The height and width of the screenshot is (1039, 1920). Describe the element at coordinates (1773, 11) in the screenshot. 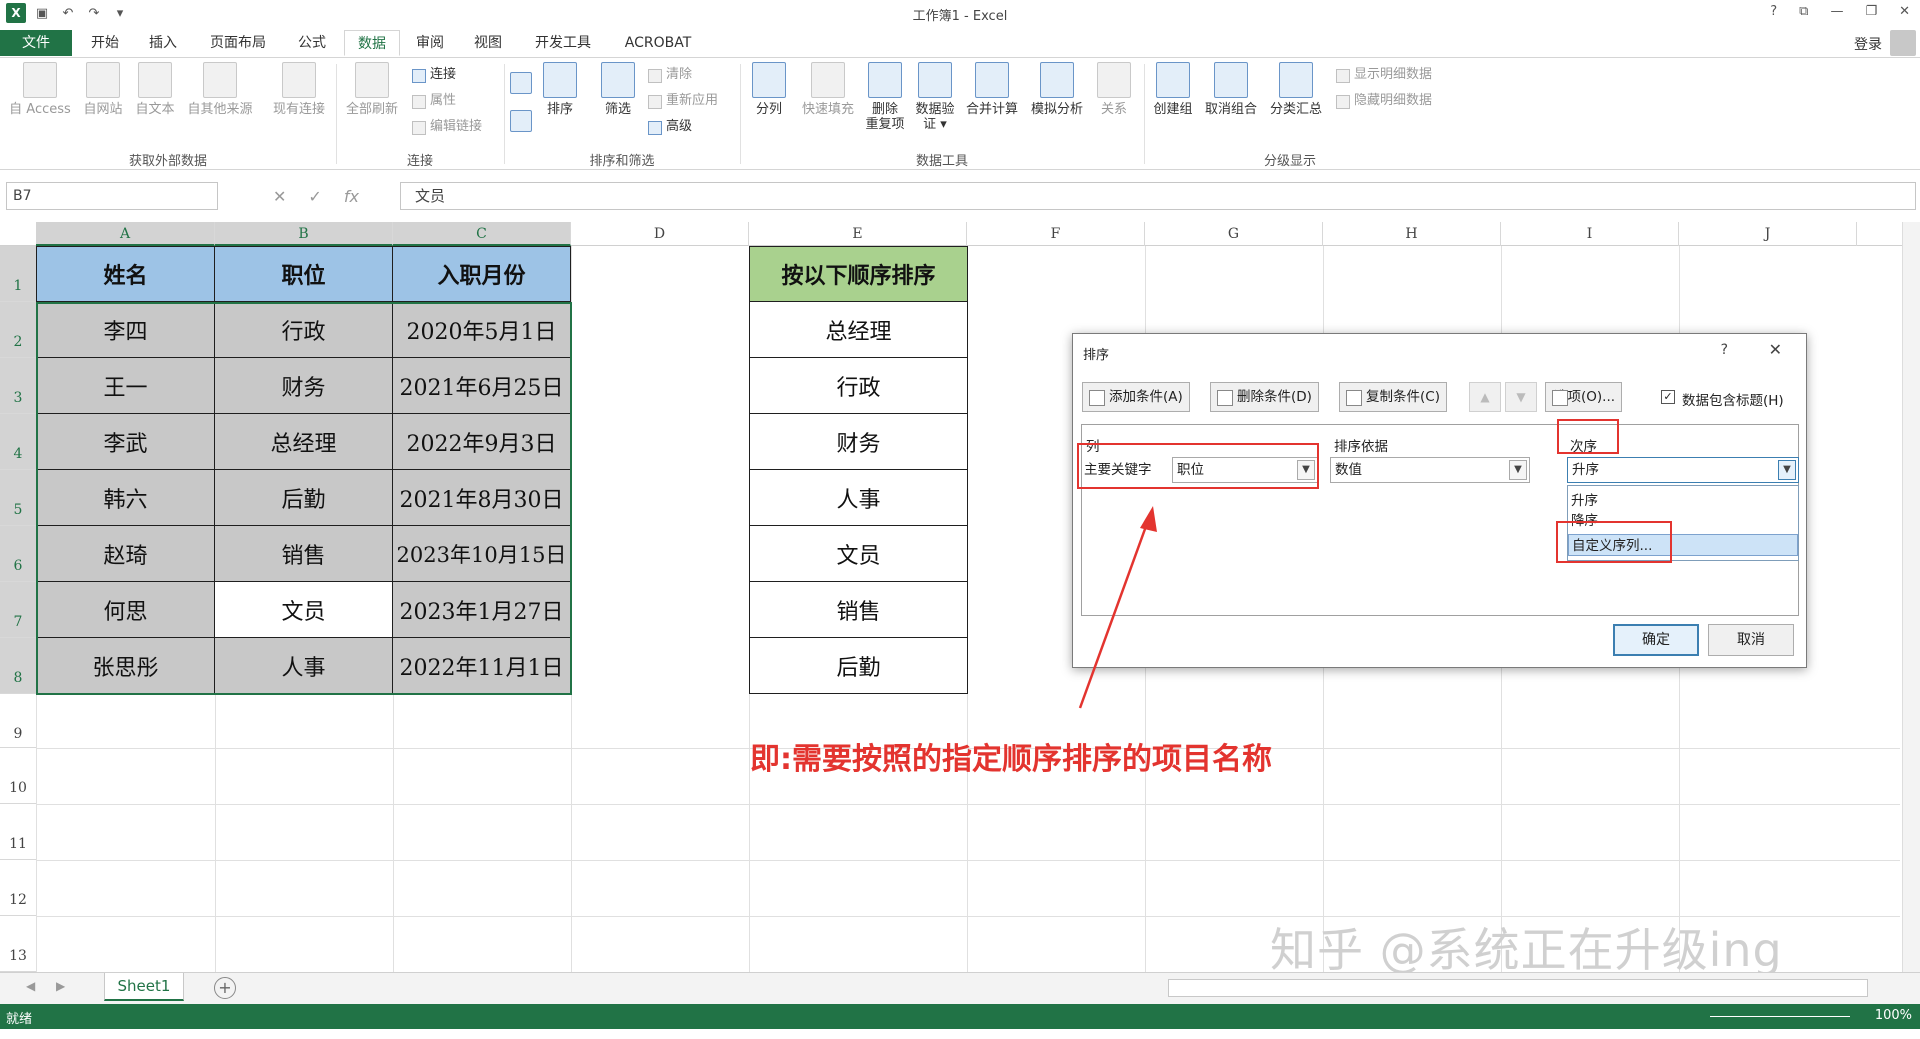

I see `help-button: ?` at that location.